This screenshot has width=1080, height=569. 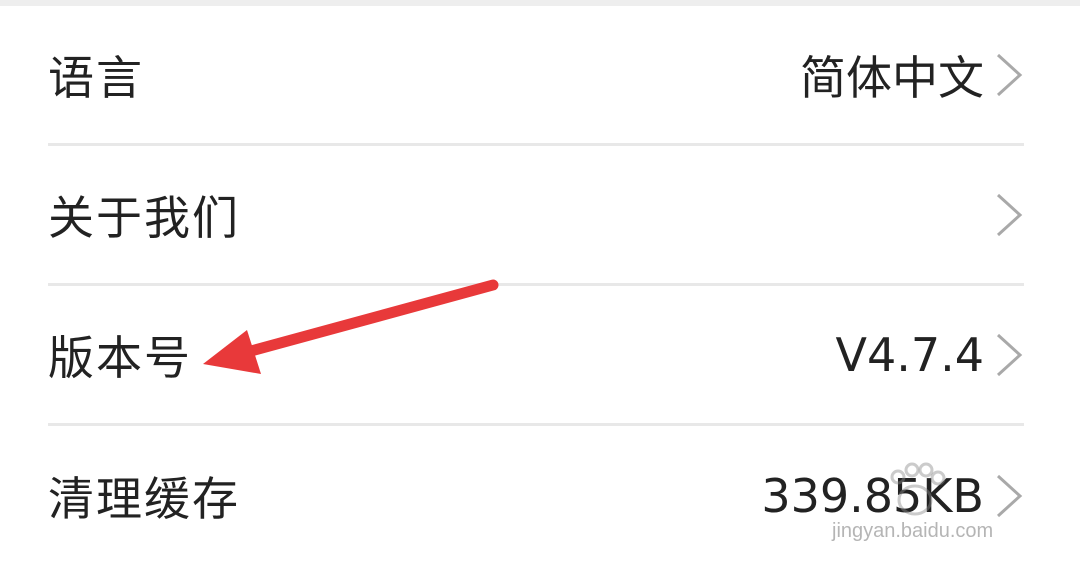 I want to click on settings-row-value: 简体中文, so click(x=892, y=77).